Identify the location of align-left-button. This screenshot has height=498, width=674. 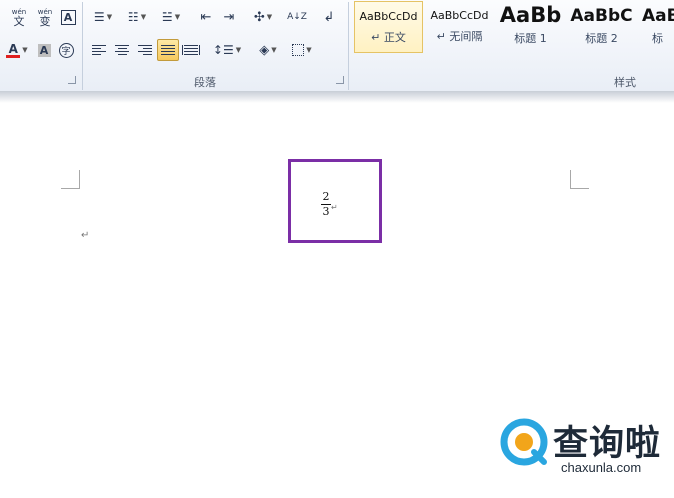
(99, 50).